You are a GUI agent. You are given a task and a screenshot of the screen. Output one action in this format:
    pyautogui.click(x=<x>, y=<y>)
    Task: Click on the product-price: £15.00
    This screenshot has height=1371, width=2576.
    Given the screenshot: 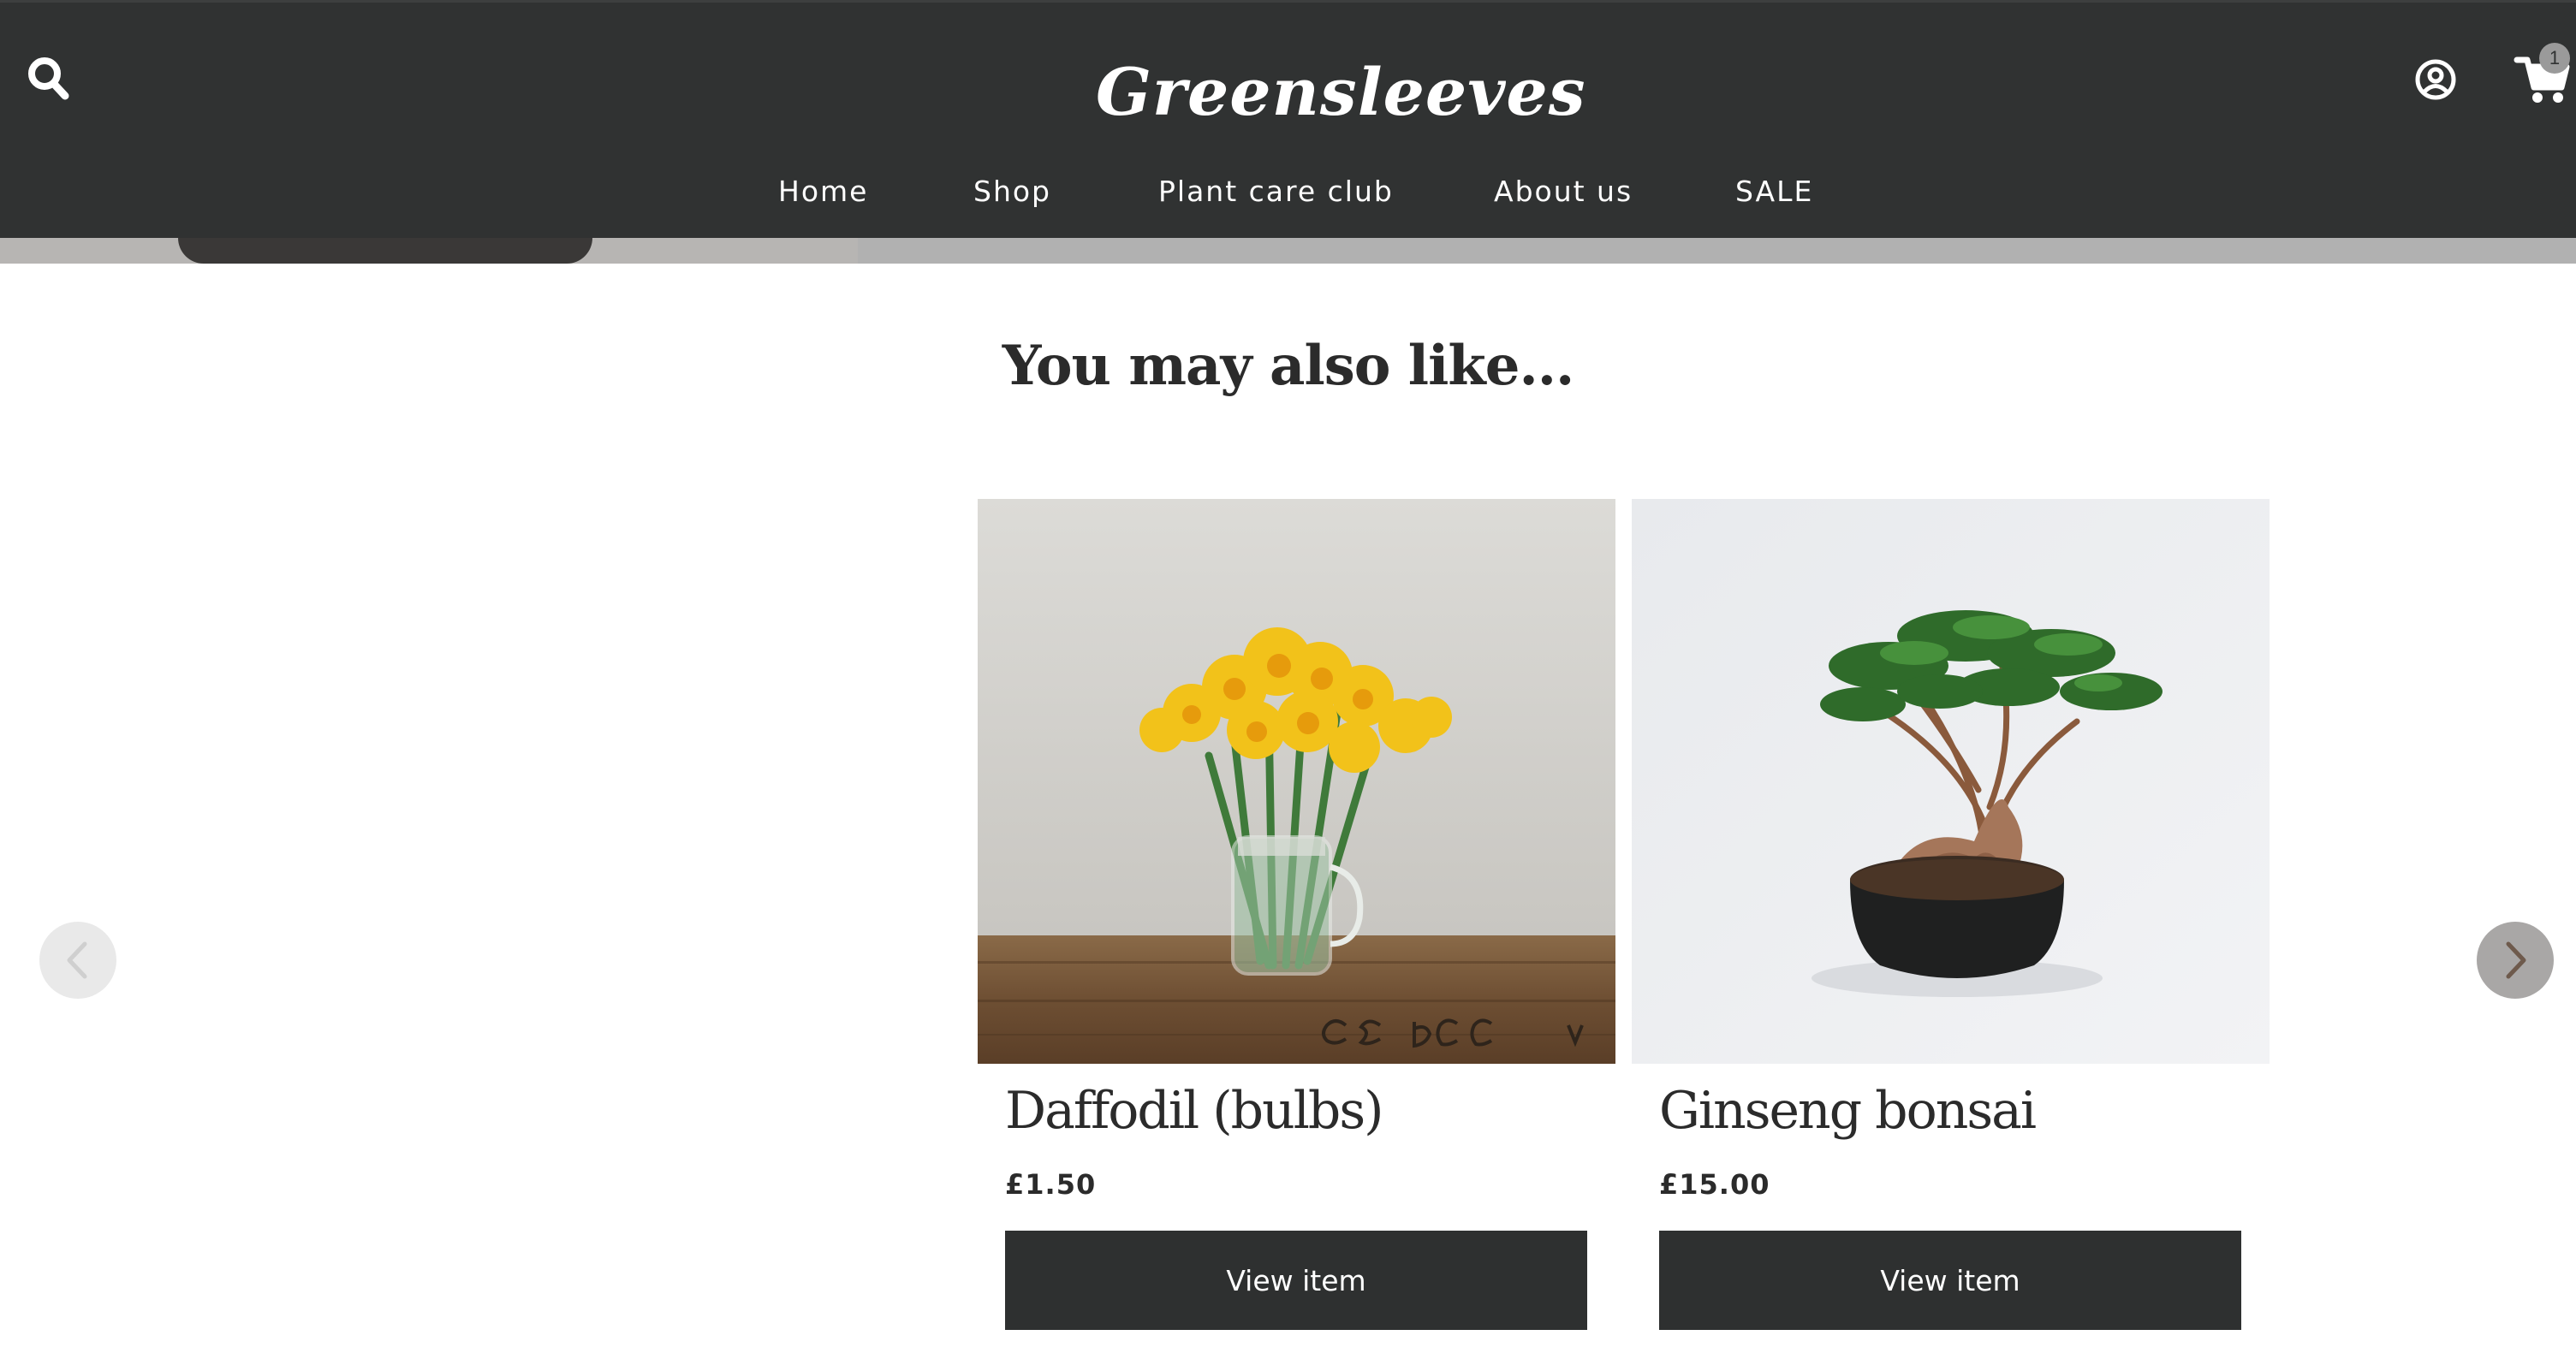 What is the action you would take?
    pyautogui.click(x=1714, y=1184)
    